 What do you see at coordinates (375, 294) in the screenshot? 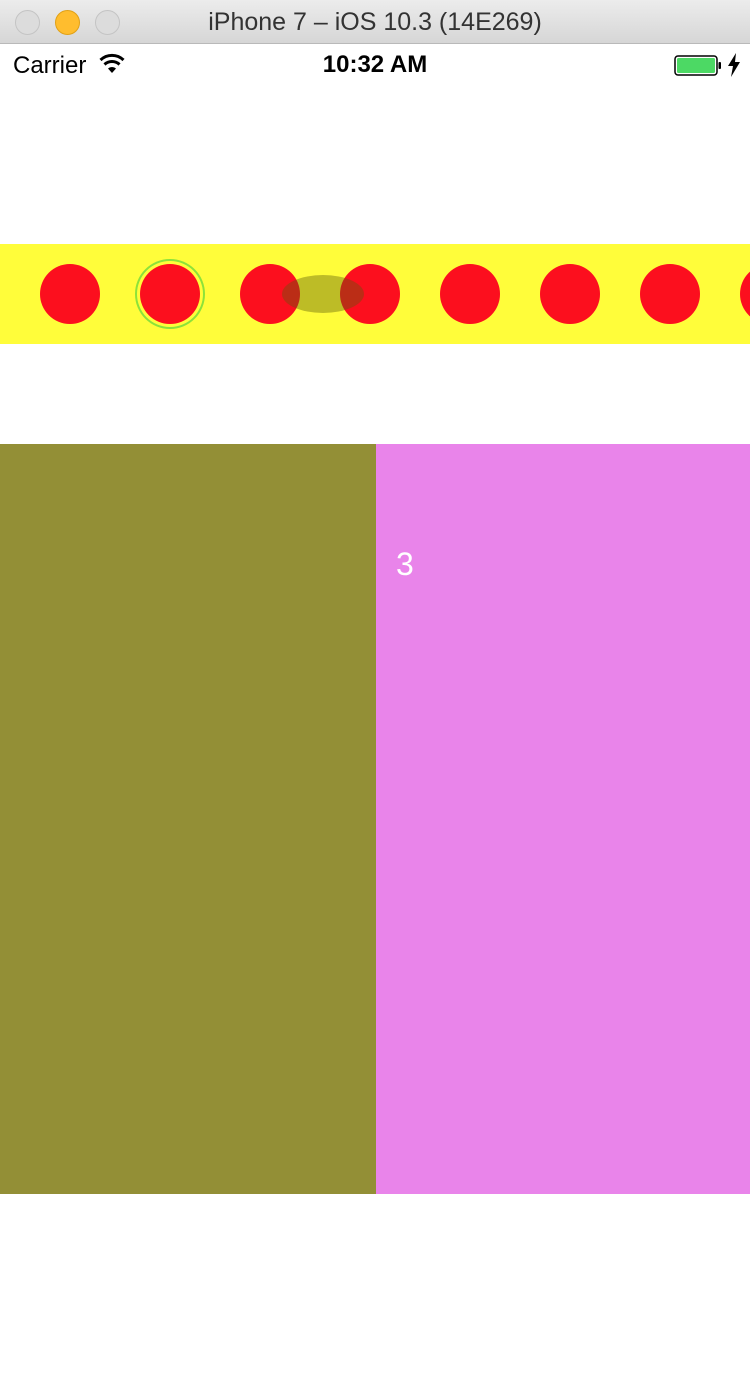
I see `dot-strip` at bounding box center [375, 294].